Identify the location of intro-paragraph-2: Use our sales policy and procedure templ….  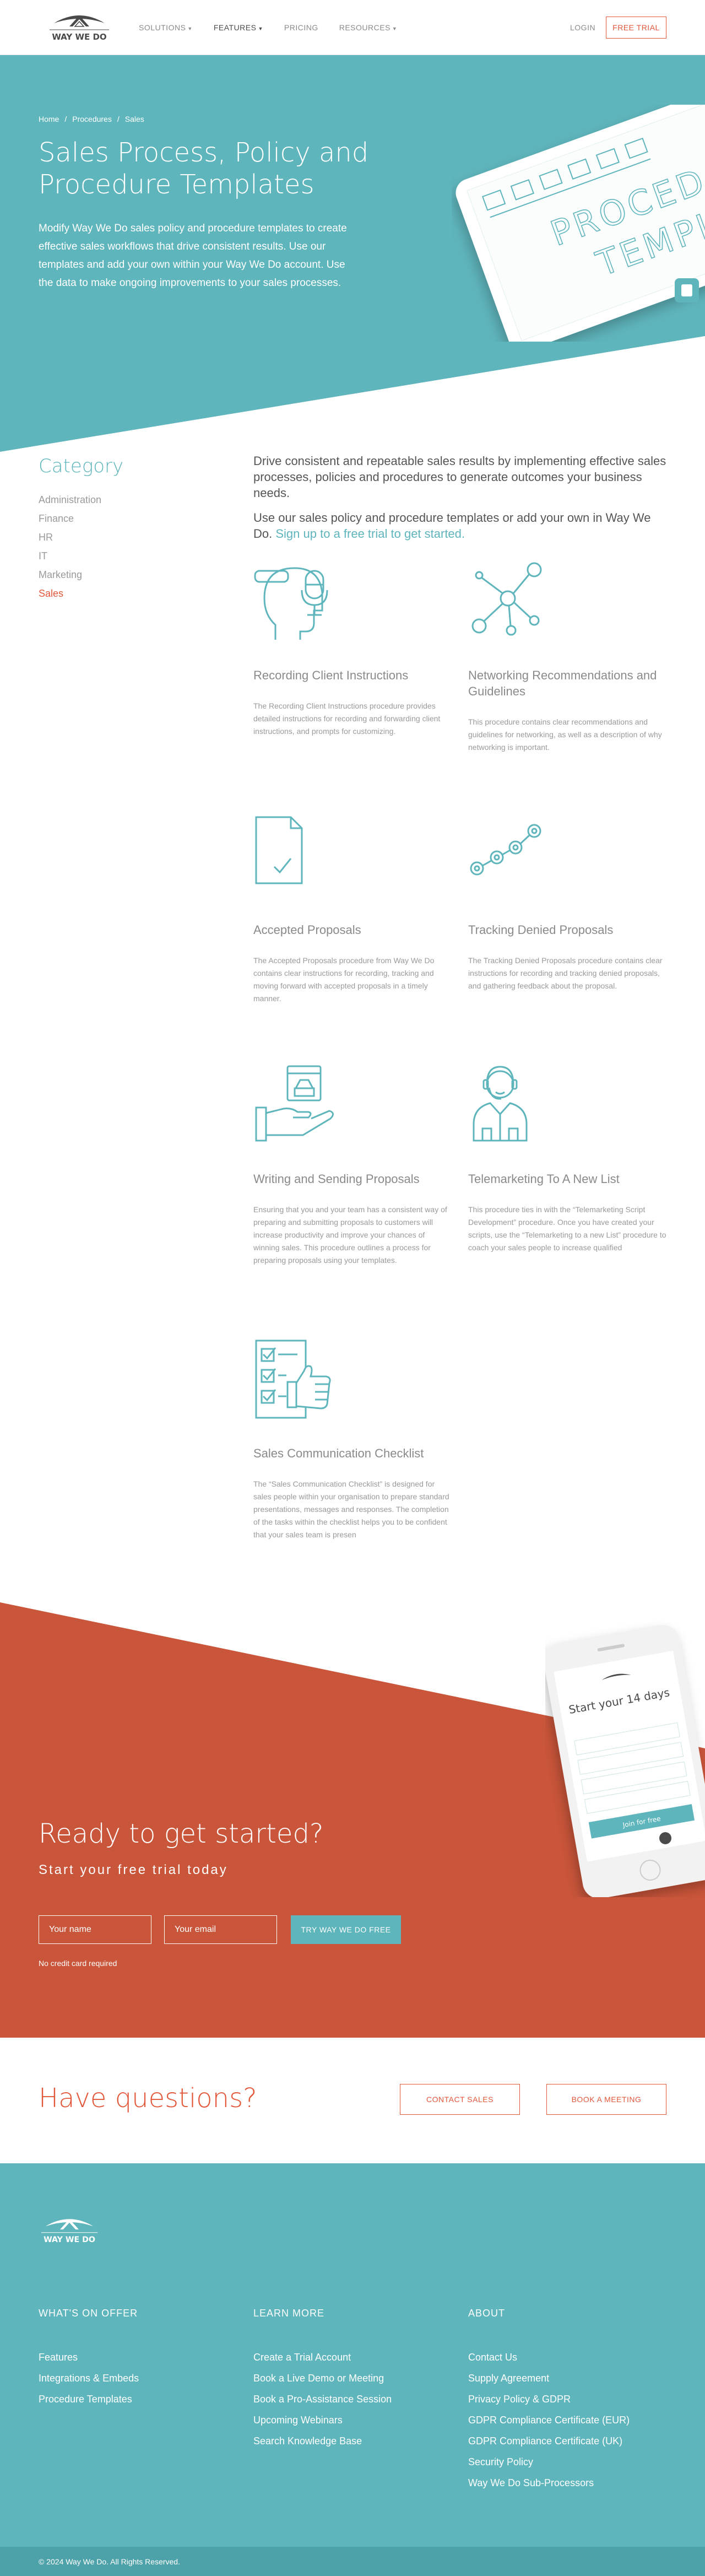
(452, 526).